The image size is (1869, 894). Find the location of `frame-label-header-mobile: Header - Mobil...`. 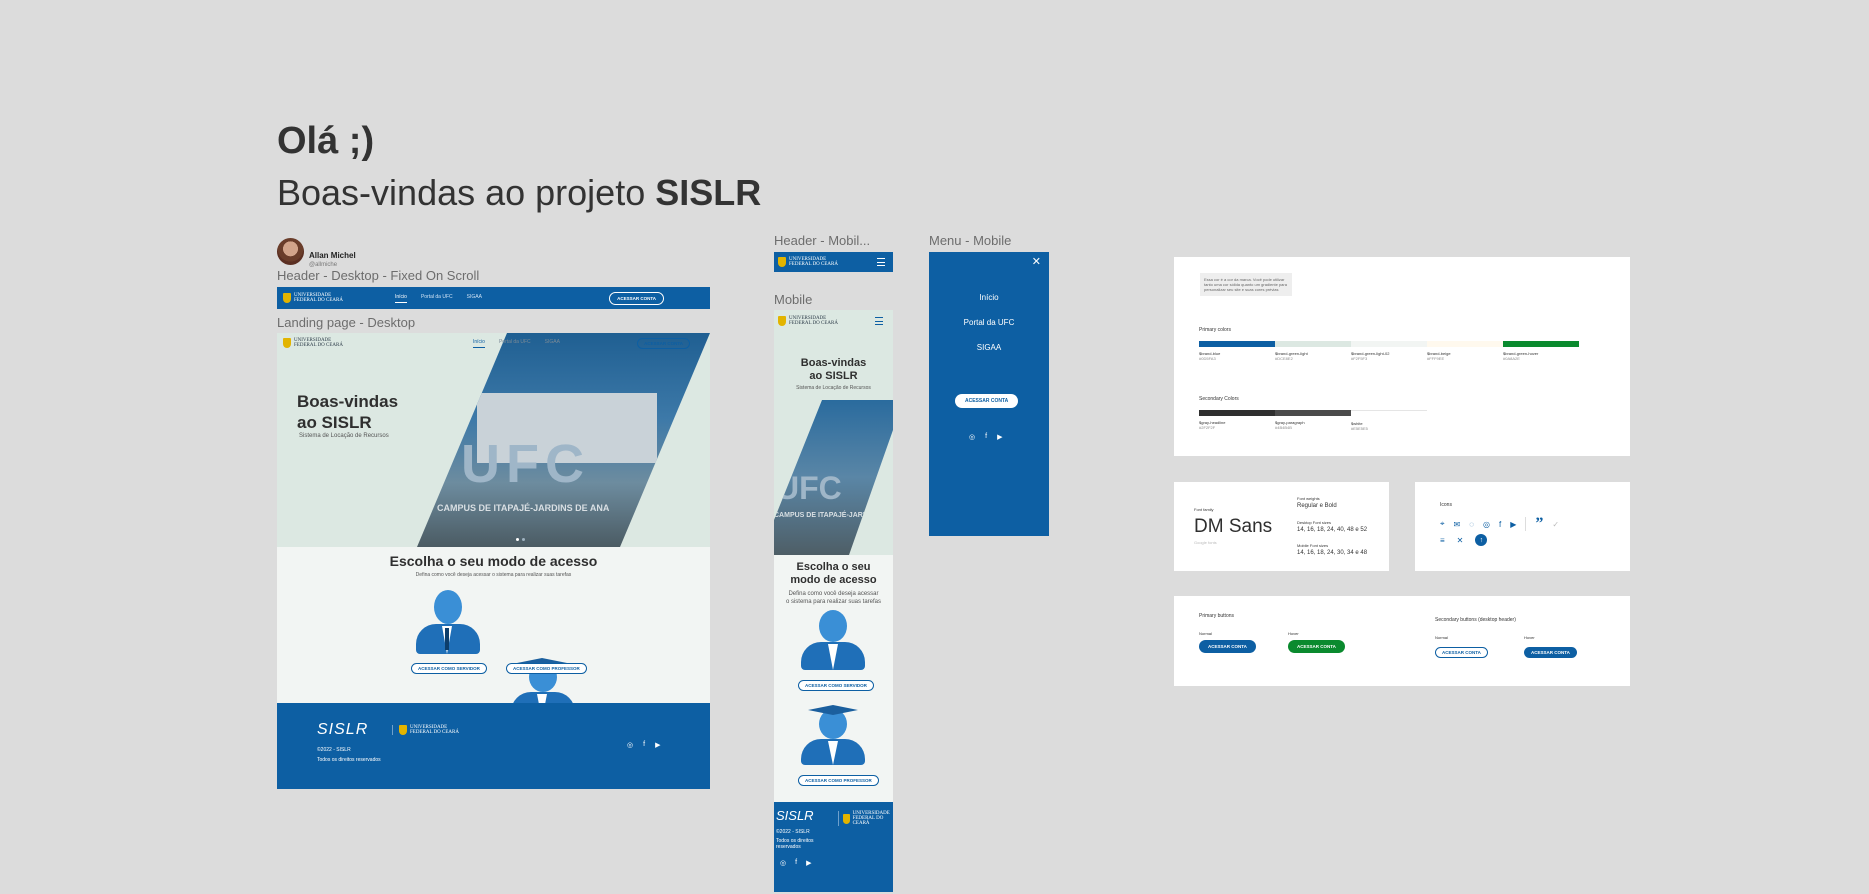

frame-label-header-mobile: Header - Mobil... is located at coordinates (822, 240).